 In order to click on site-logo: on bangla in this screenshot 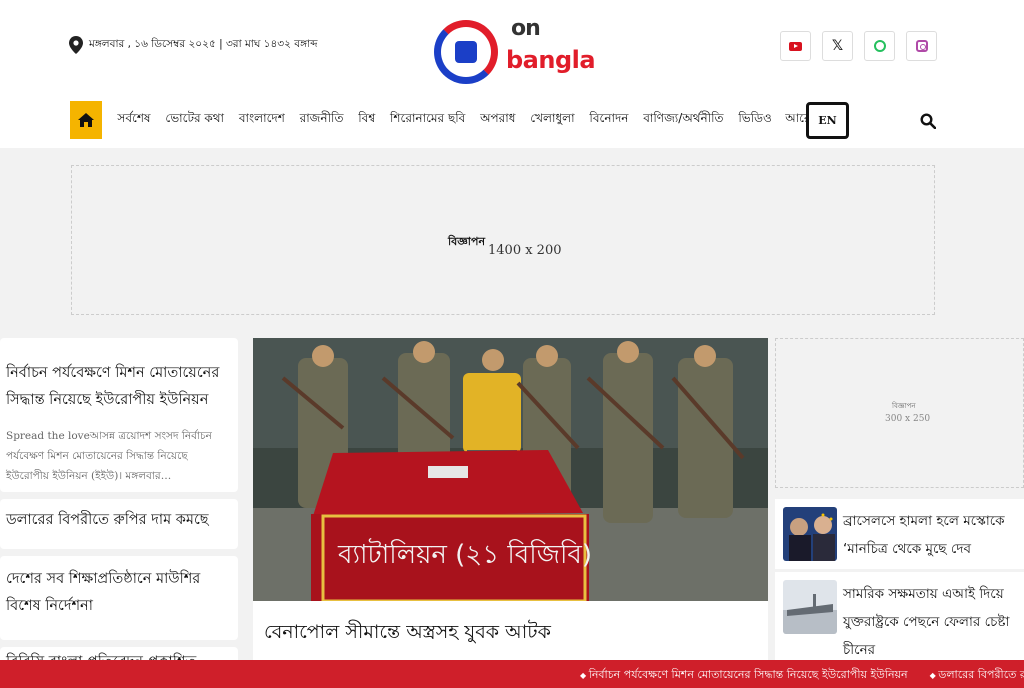, I will do `click(519, 49)`.